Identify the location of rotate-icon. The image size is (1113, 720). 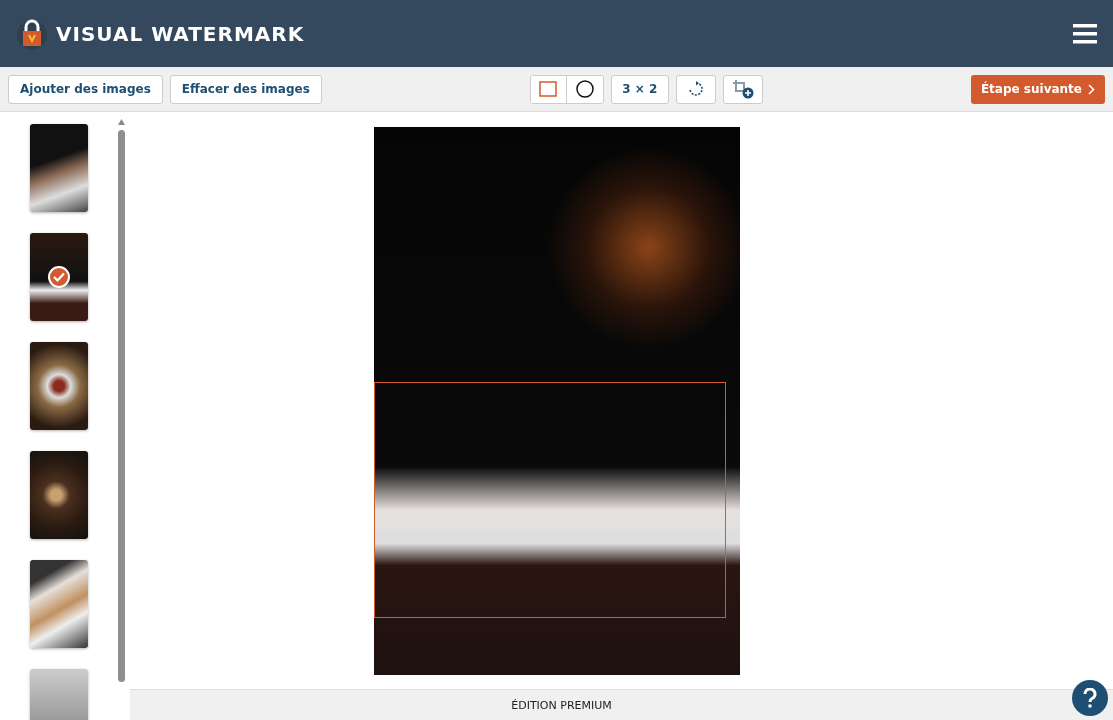
(695, 89).